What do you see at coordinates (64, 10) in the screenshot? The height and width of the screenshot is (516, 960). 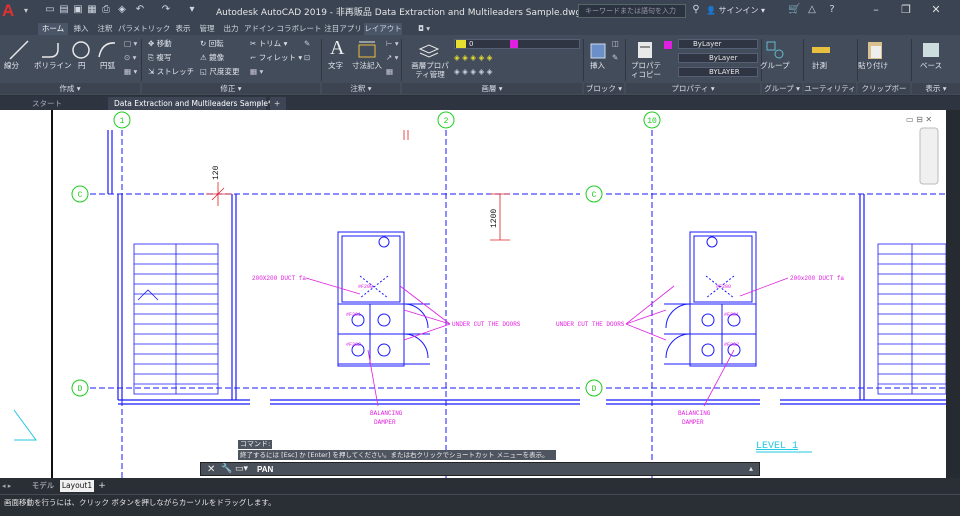 I see `open-file-icon: ▤` at bounding box center [64, 10].